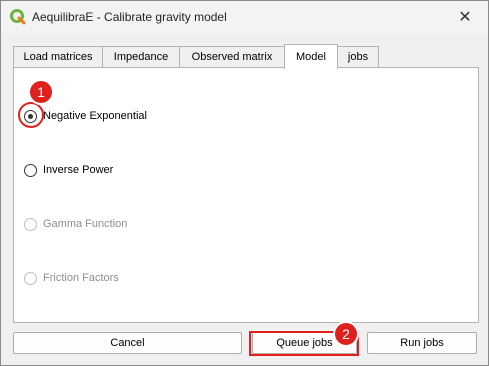  What do you see at coordinates (346, 334) in the screenshot?
I see `step-2-callout: 2` at bounding box center [346, 334].